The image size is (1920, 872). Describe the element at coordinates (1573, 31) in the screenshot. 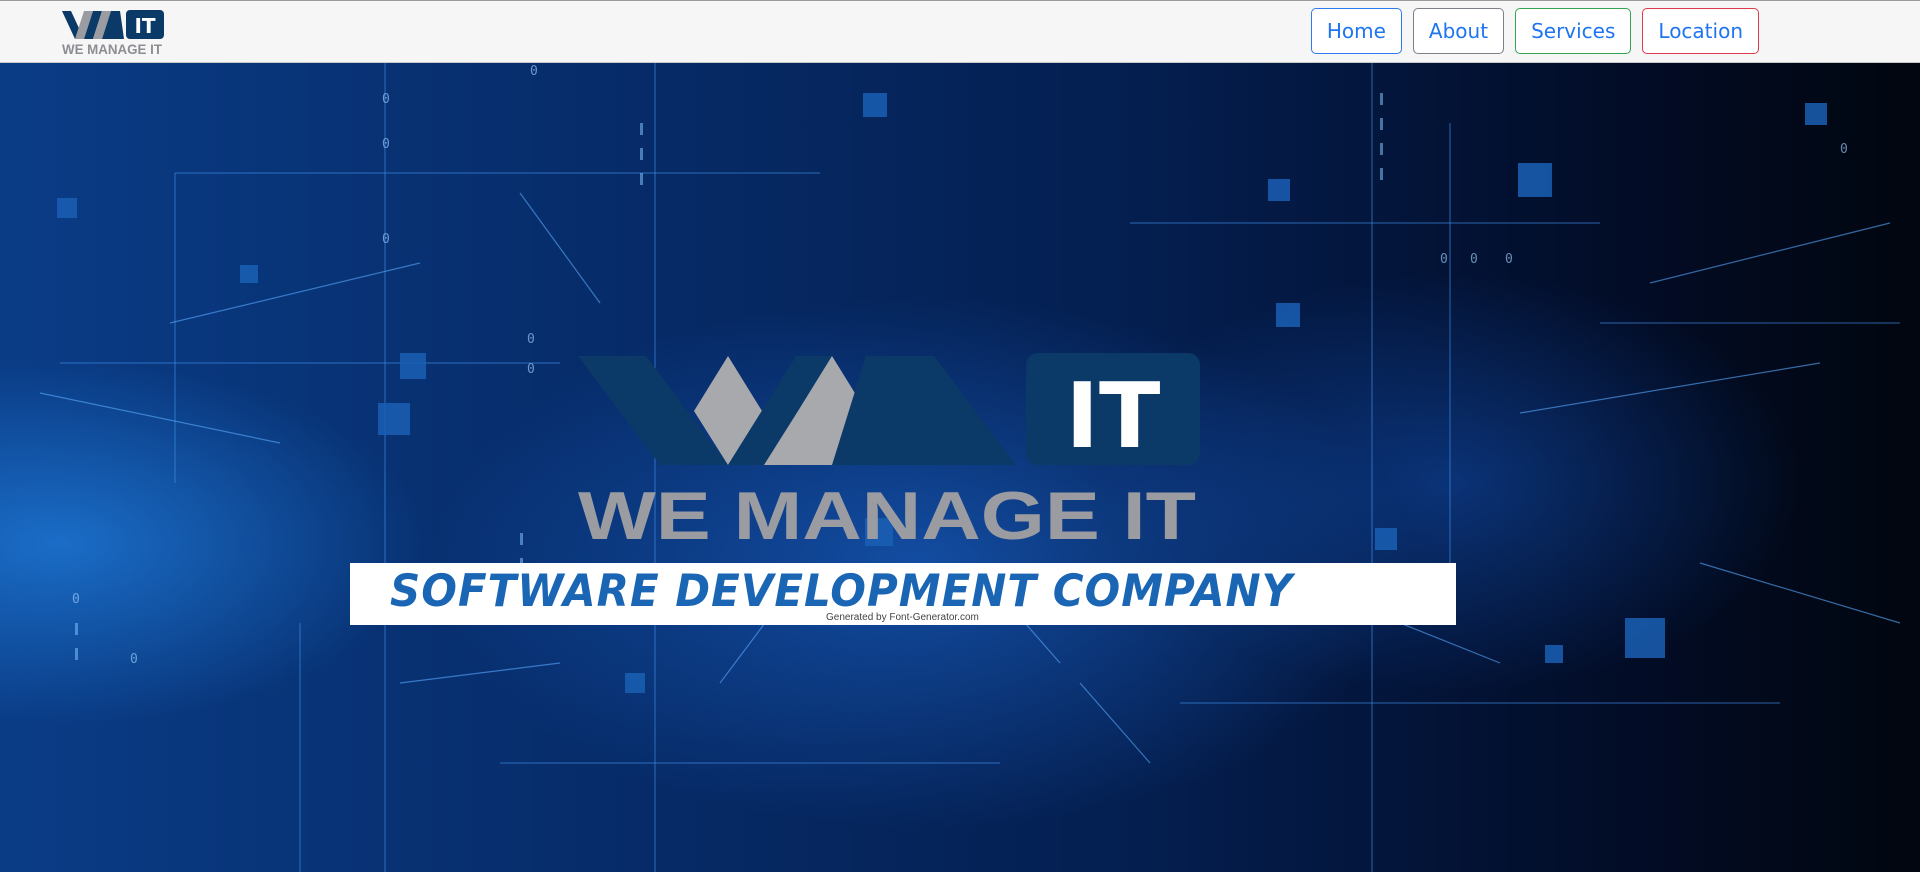

I see `nav-services-button: Services` at that location.